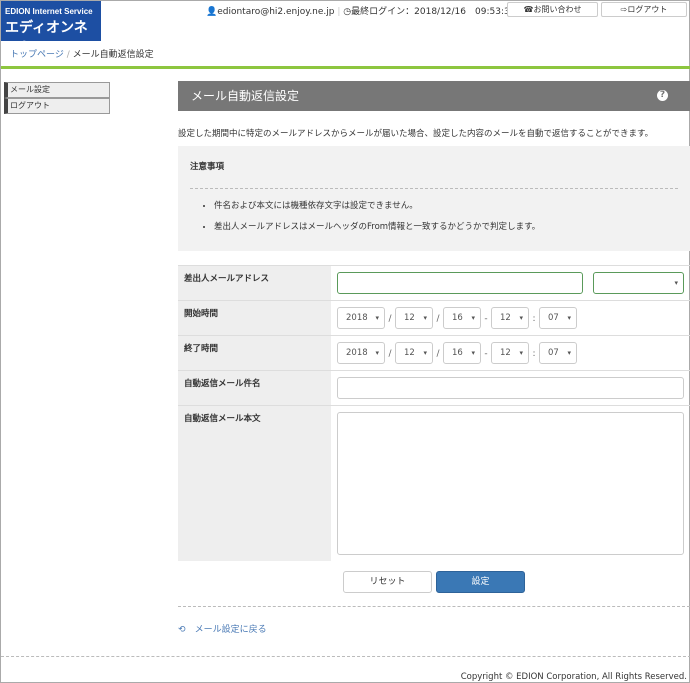  What do you see at coordinates (182, 630) in the screenshot?
I see `back-icon: ⟲` at bounding box center [182, 630].